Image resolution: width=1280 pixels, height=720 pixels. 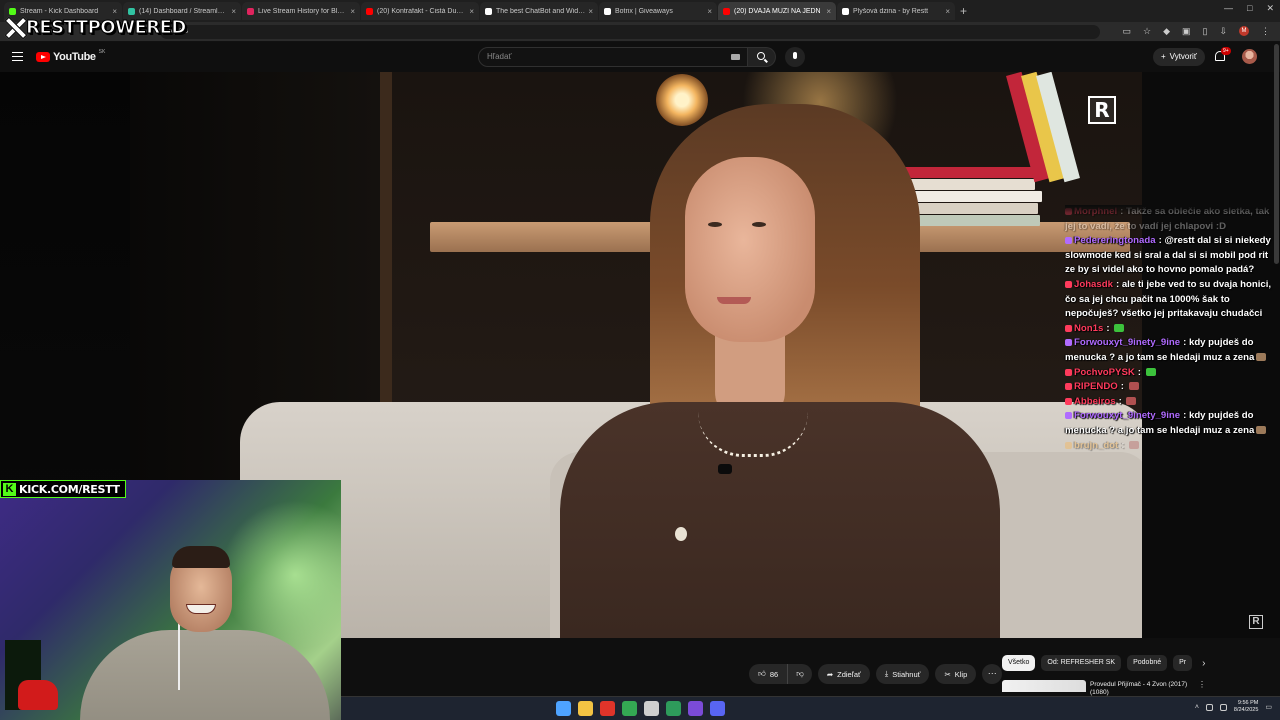 I want to click on youtube-header: YouTube SK Hľadať + Vytvoriť 9+, so click(x=640, y=57).